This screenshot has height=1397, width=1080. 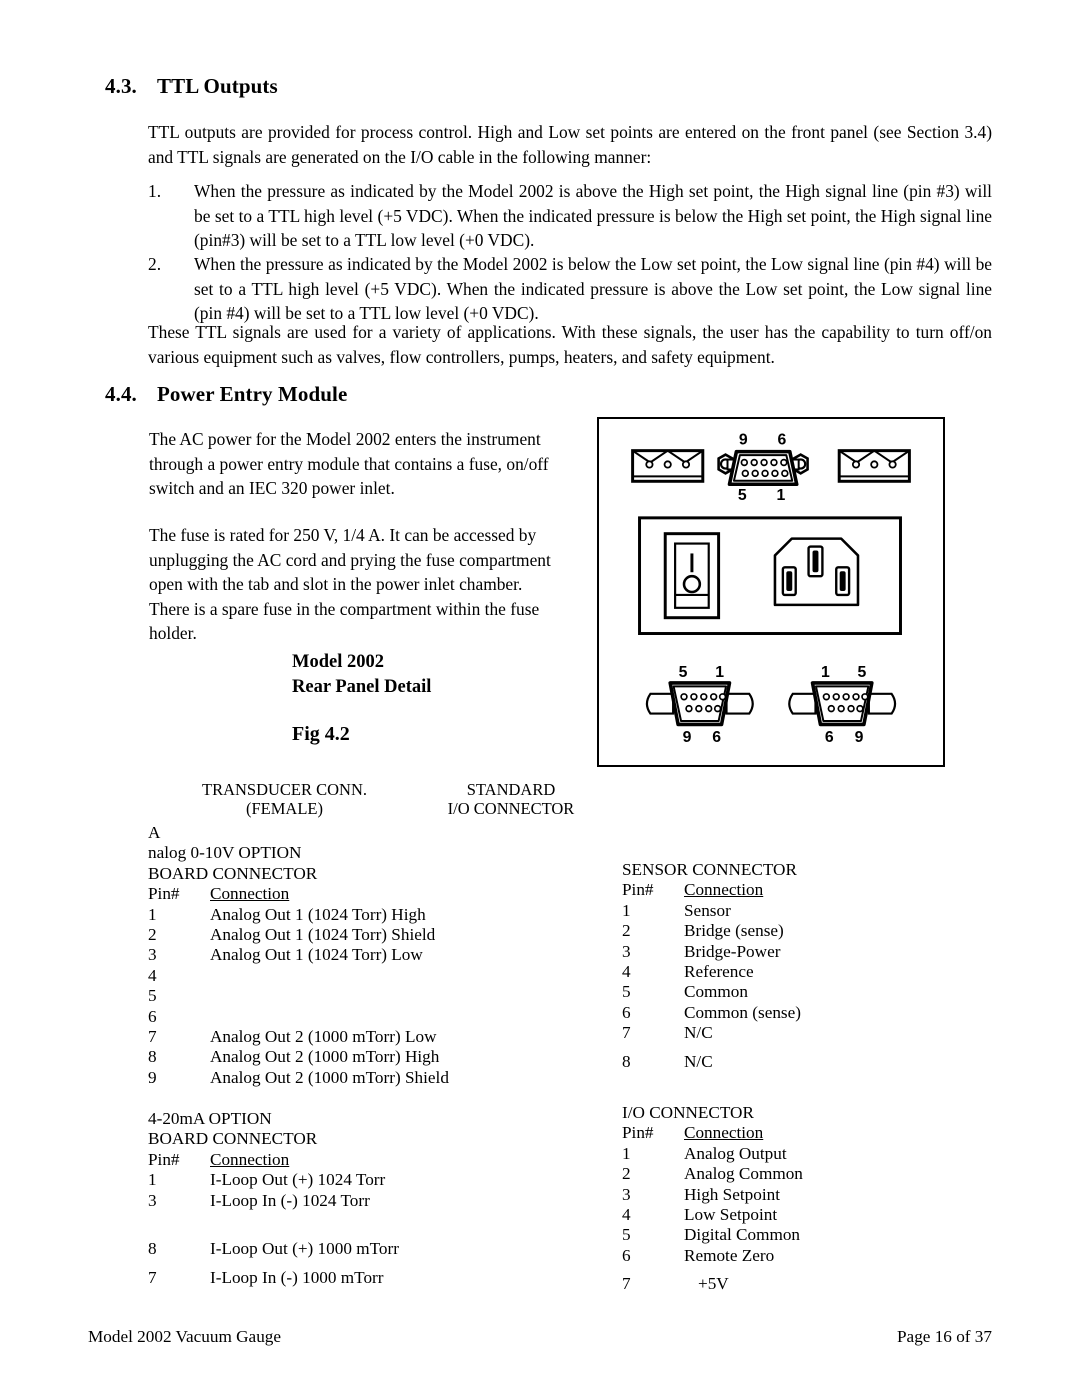 What do you see at coordinates (358, 1160) in the screenshot?
I see `table-current-loop-header-row: Pin# Connection` at bounding box center [358, 1160].